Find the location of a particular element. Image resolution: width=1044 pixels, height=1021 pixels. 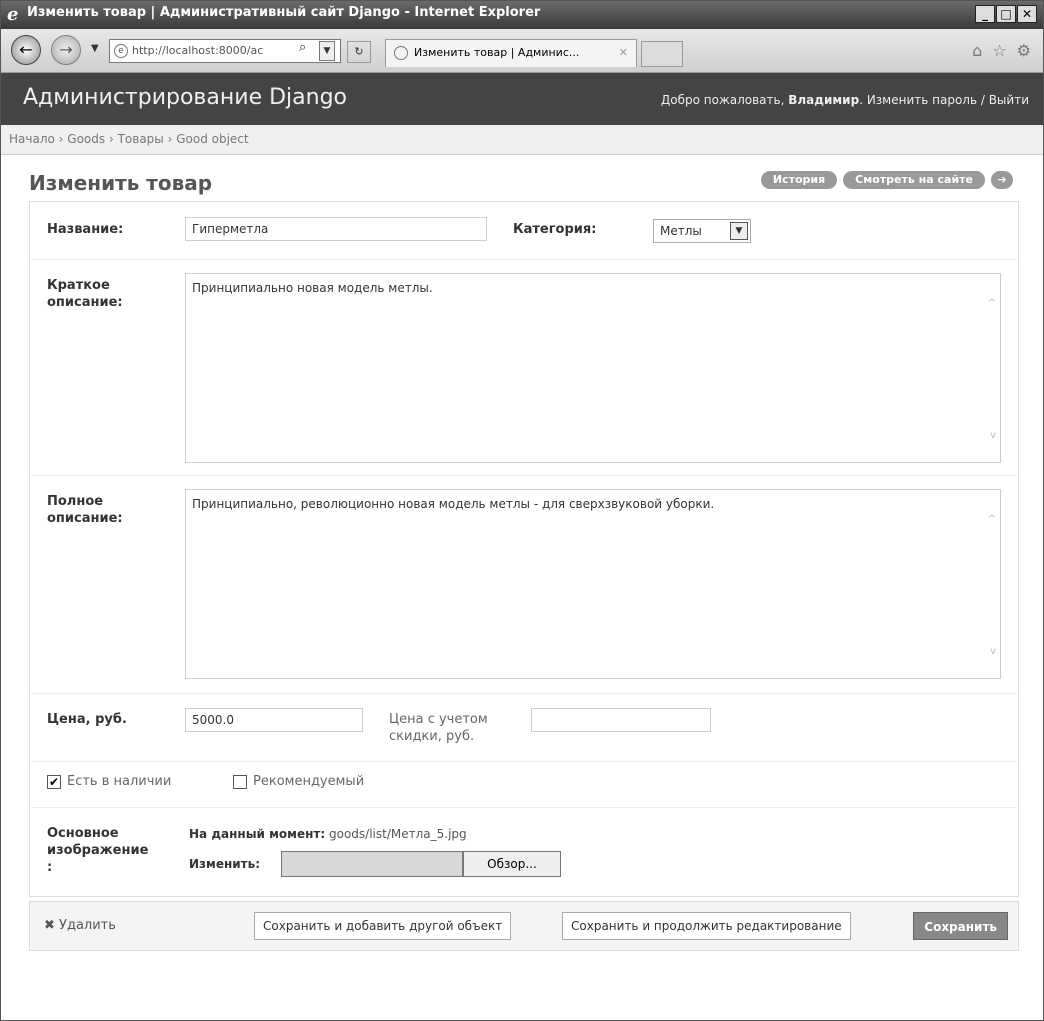

category-label: Категория: is located at coordinates (555, 229).